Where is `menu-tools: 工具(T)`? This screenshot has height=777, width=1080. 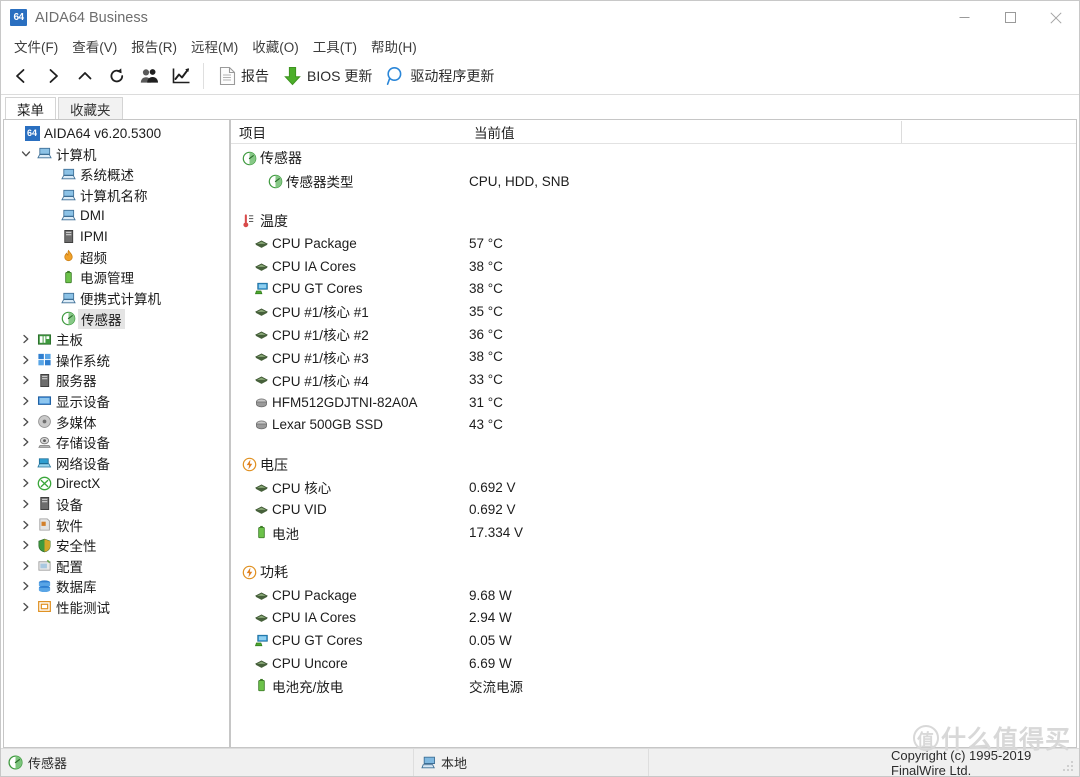
menu-tools: 工具(T) is located at coordinates (335, 46).